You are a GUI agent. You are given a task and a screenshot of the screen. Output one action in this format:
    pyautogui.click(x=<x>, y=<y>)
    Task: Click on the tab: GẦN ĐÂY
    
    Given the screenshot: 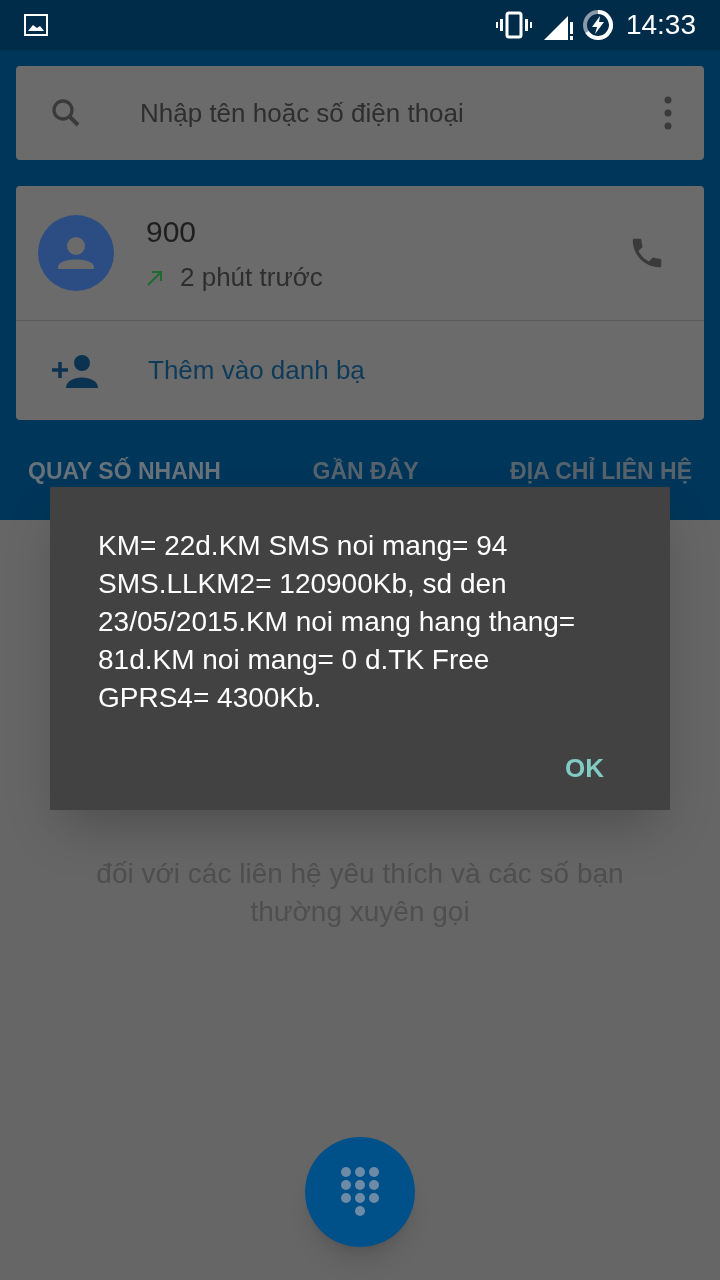 What is the action you would take?
    pyautogui.click(x=365, y=471)
    